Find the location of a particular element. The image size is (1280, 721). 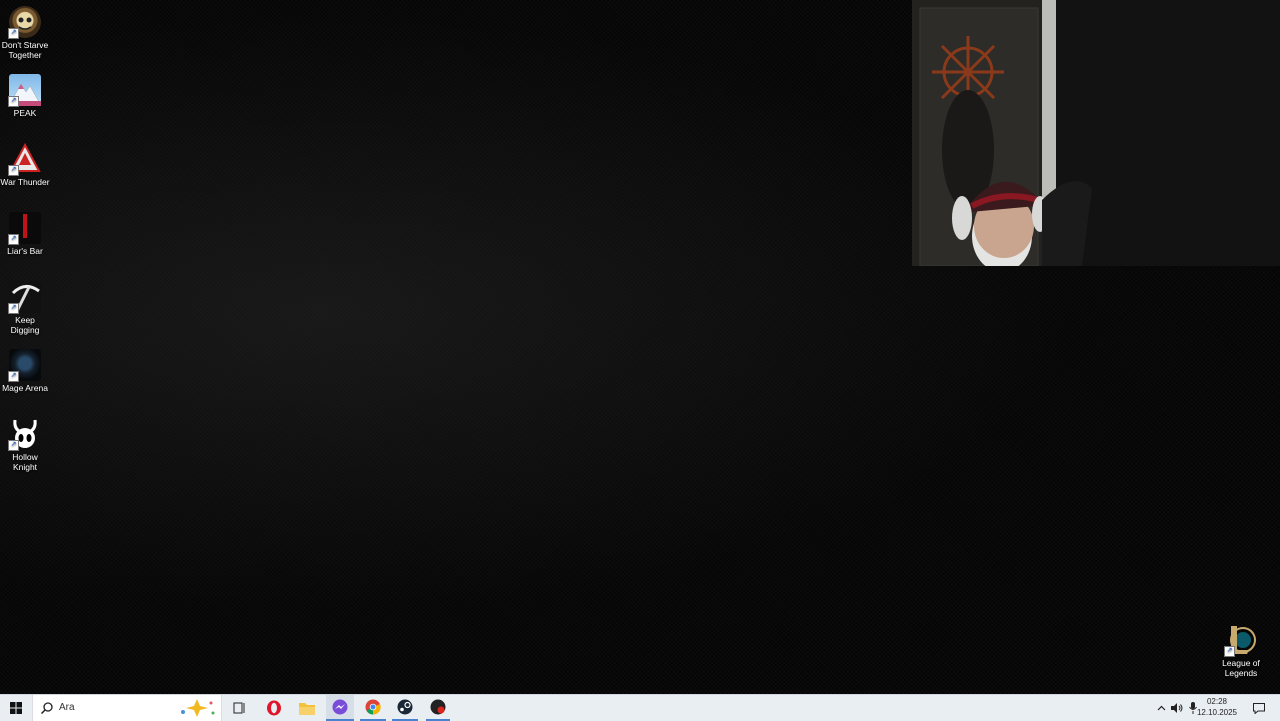

search-placeholder: Ara is located at coordinates (67, 707).